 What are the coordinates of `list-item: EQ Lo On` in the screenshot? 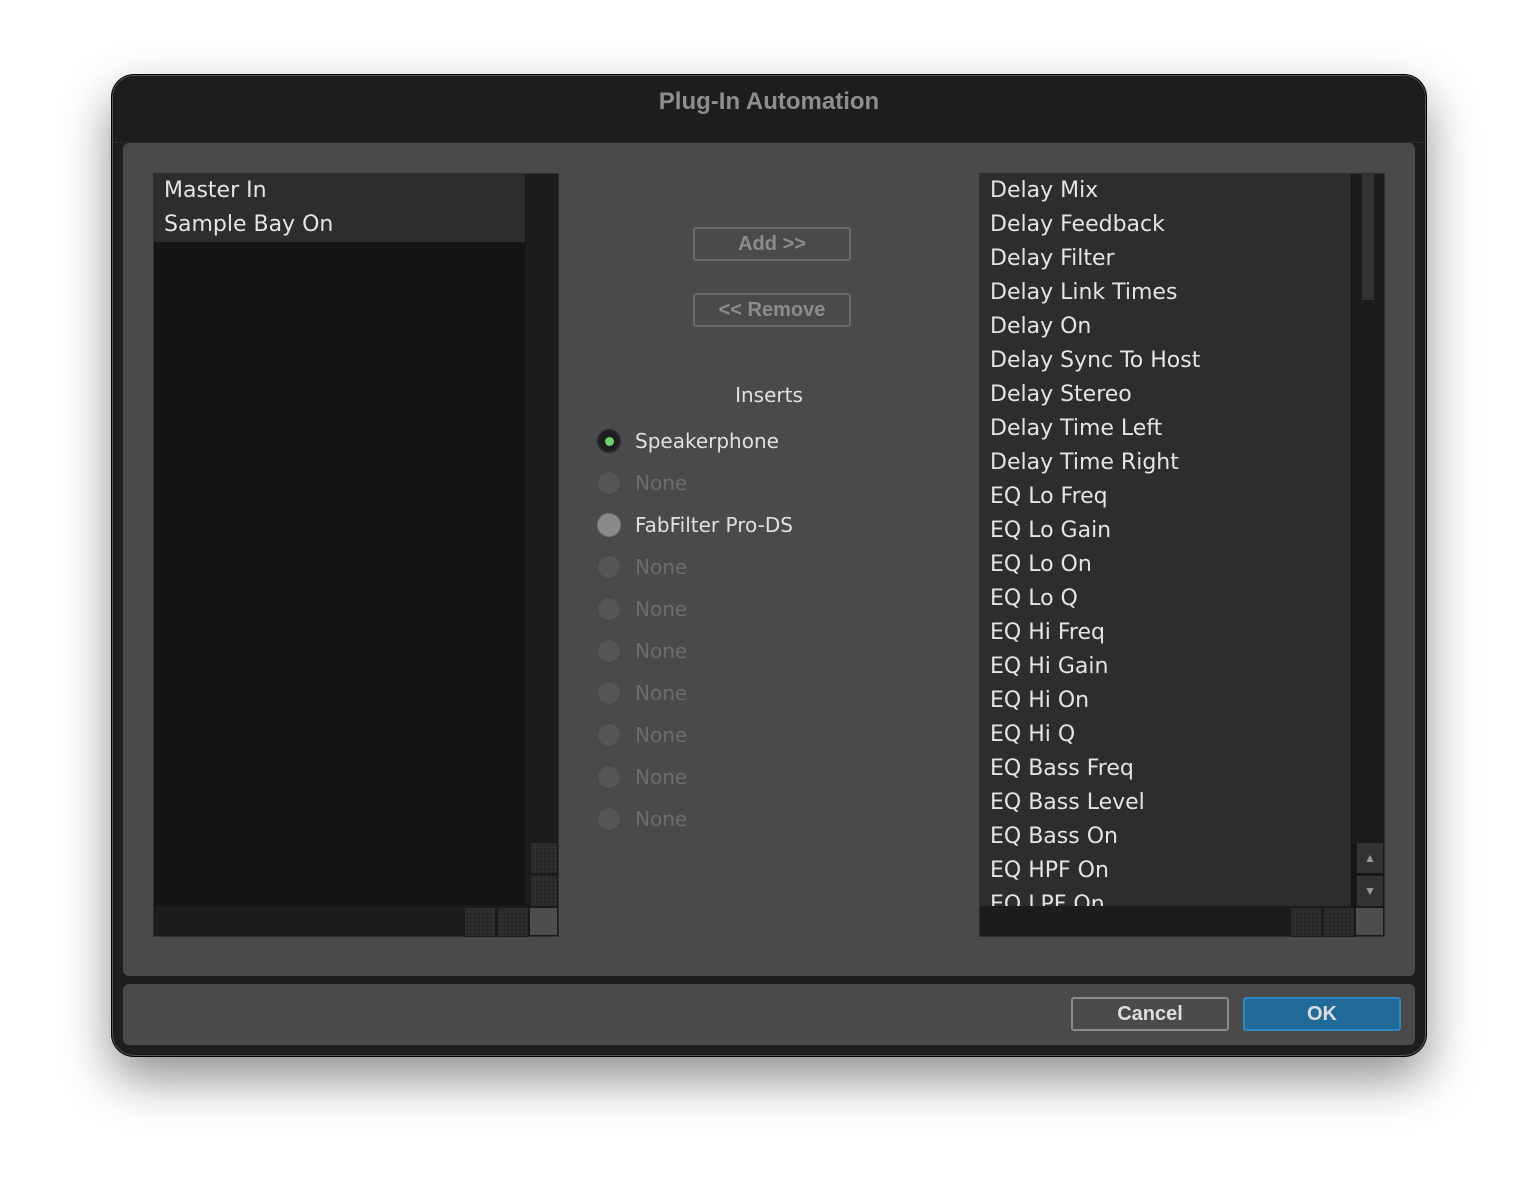 It's located at (1165, 565).